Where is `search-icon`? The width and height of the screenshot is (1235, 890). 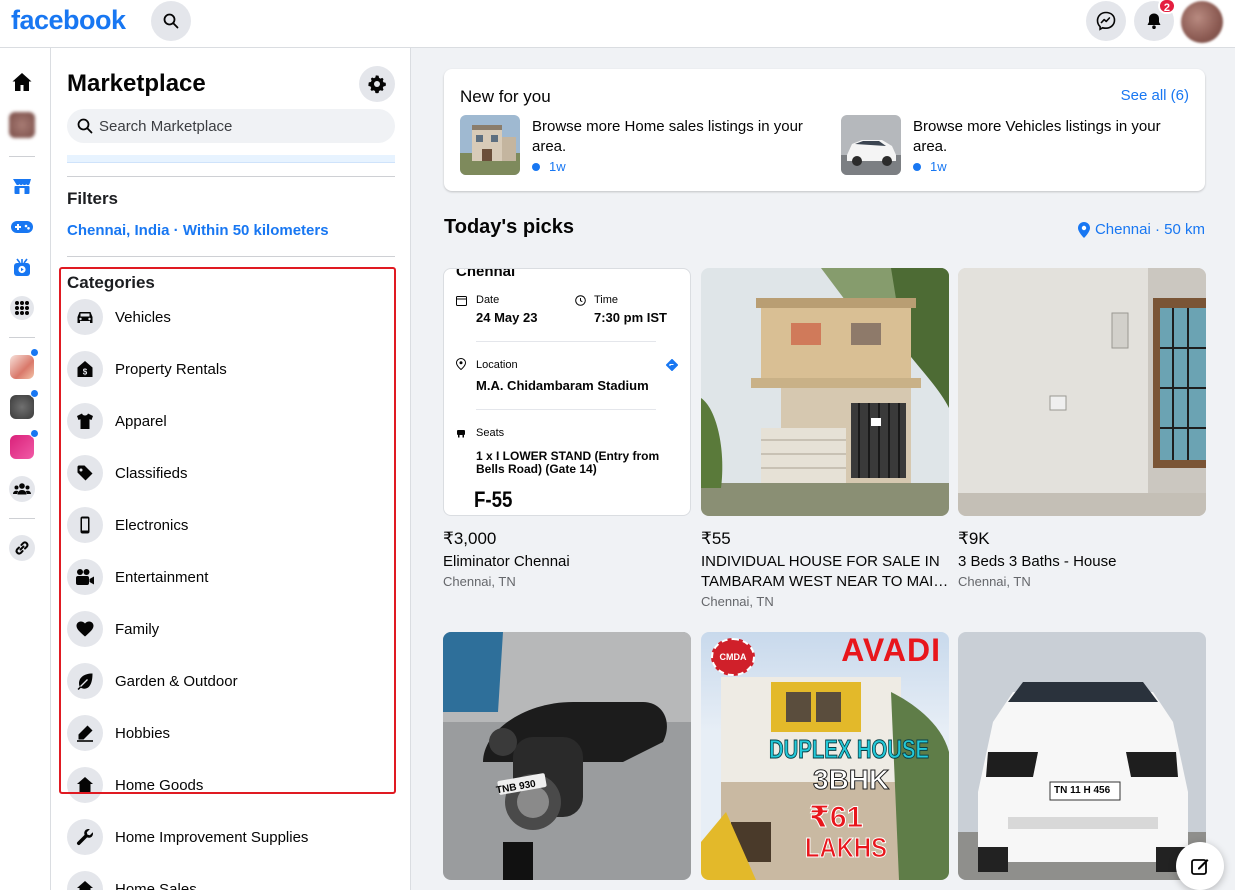
search-icon is located at coordinates (85, 126).